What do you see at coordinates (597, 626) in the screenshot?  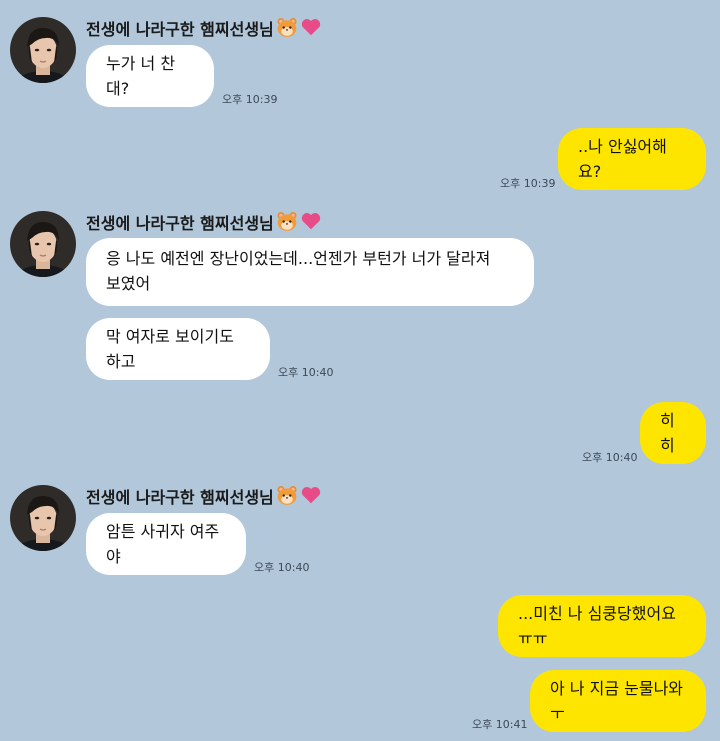 I see `message-text: ...미친 나 심쿵당했어요ㅠㅠ` at bounding box center [597, 626].